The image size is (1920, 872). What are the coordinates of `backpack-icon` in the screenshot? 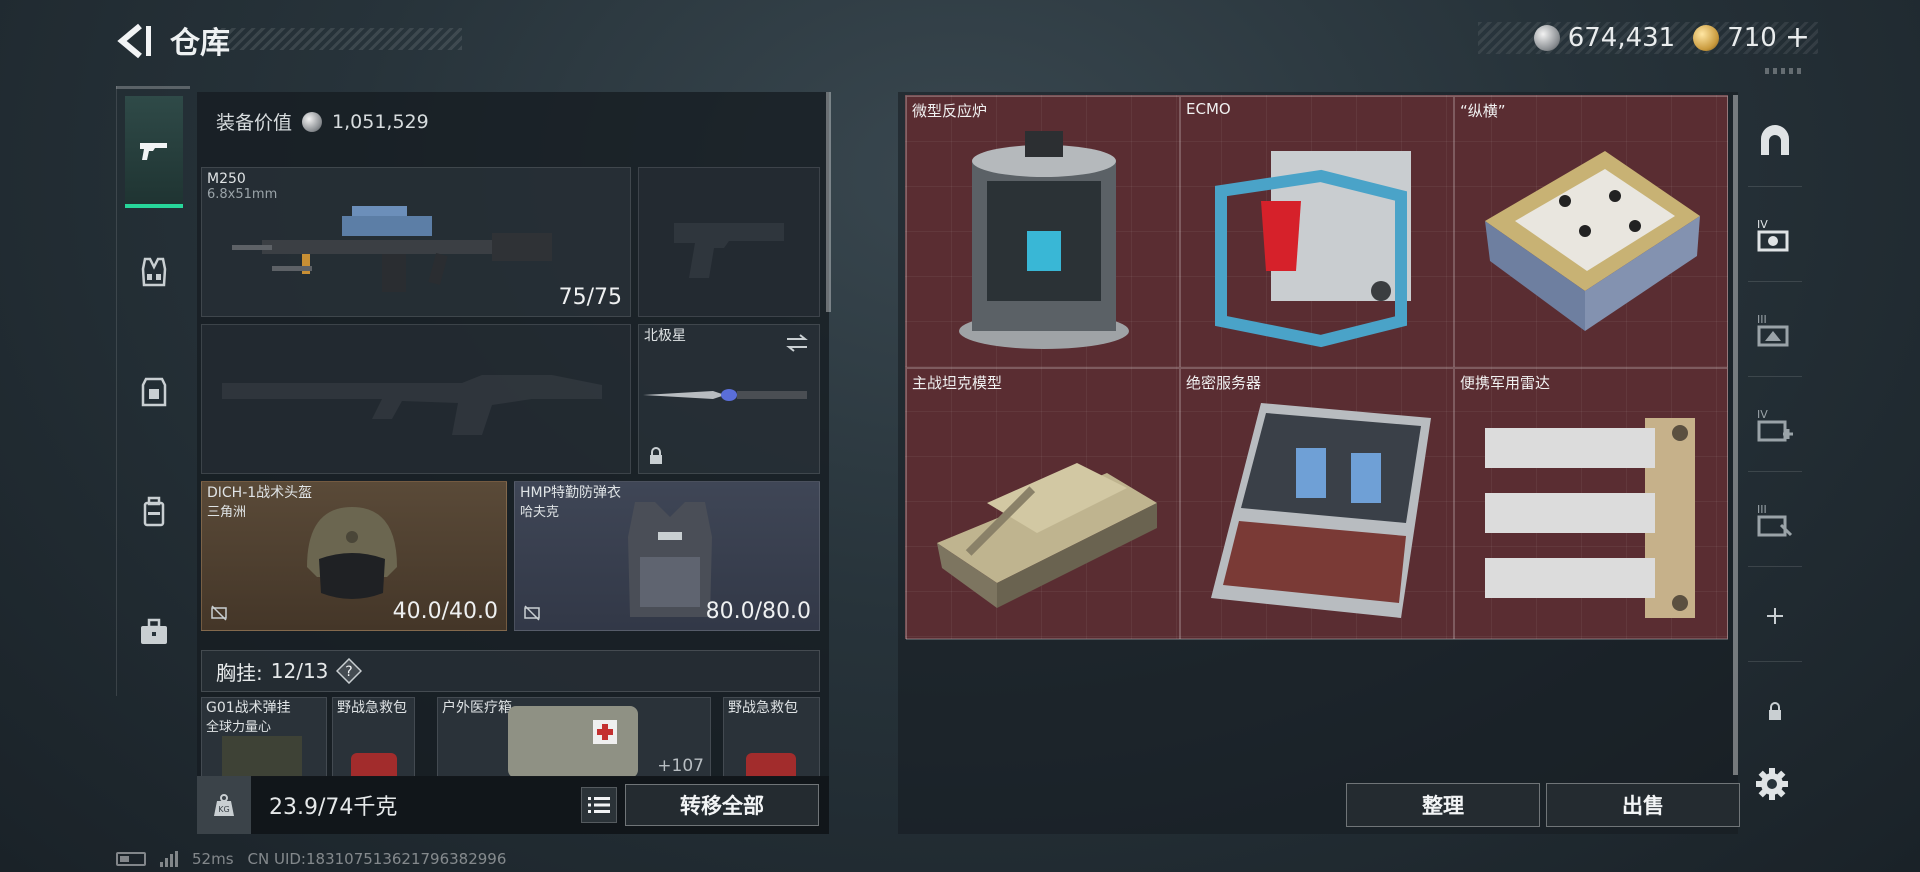 It's located at (154, 511).